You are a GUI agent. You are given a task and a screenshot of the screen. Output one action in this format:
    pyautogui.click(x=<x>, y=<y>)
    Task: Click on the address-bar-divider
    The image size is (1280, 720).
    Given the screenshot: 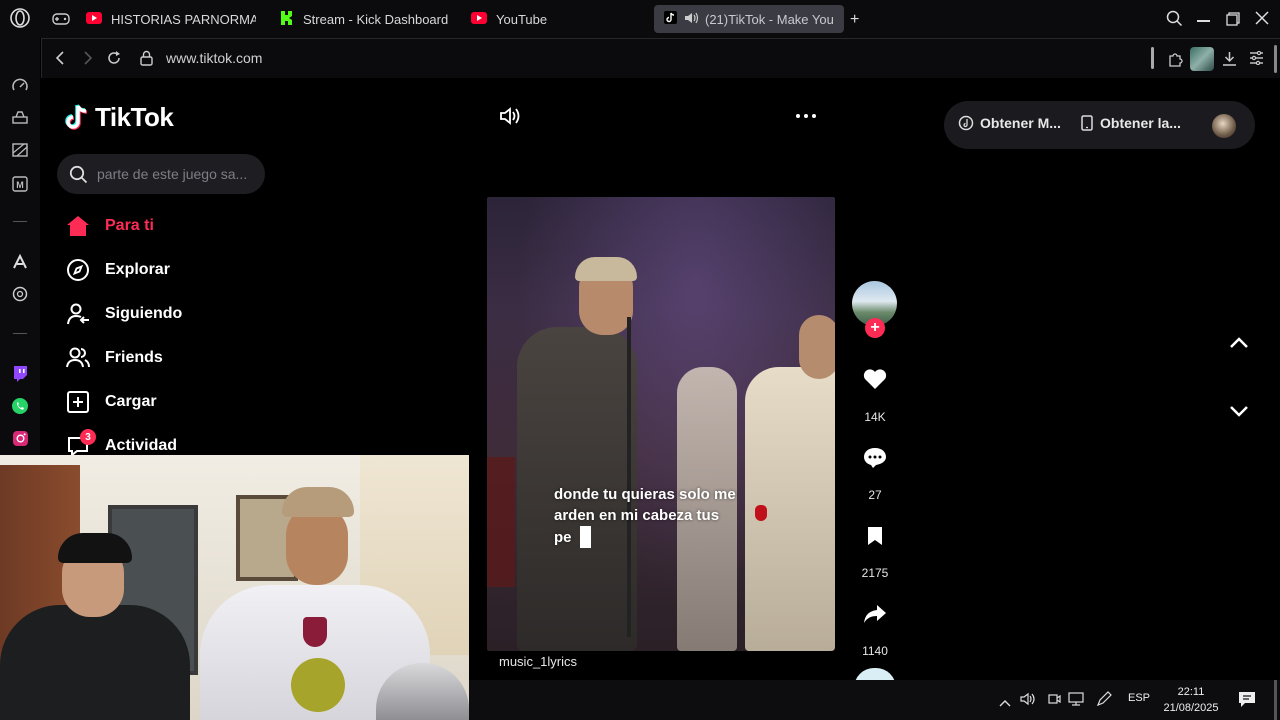 What is the action you would take?
    pyautogui.click(x=1152, y=58)
    